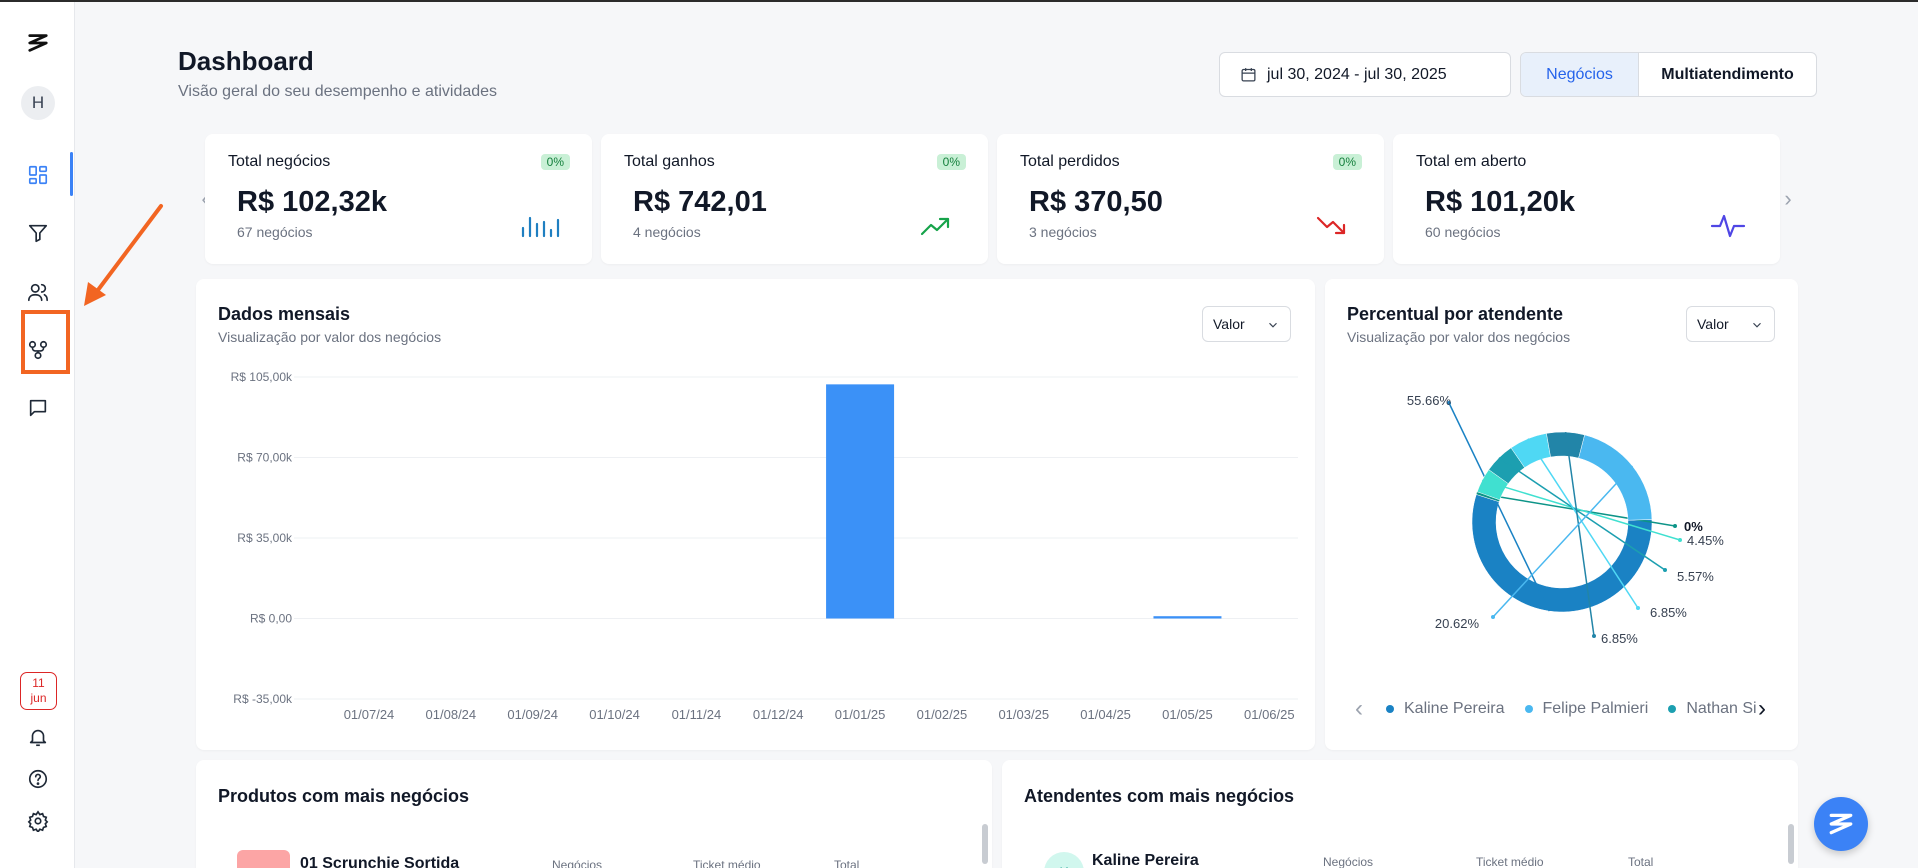 The height and width of the screenshot is (868, 1918). Describe the element at coordinates (1641, 861) in the screenshot. I see `column-header: Total` at that location.